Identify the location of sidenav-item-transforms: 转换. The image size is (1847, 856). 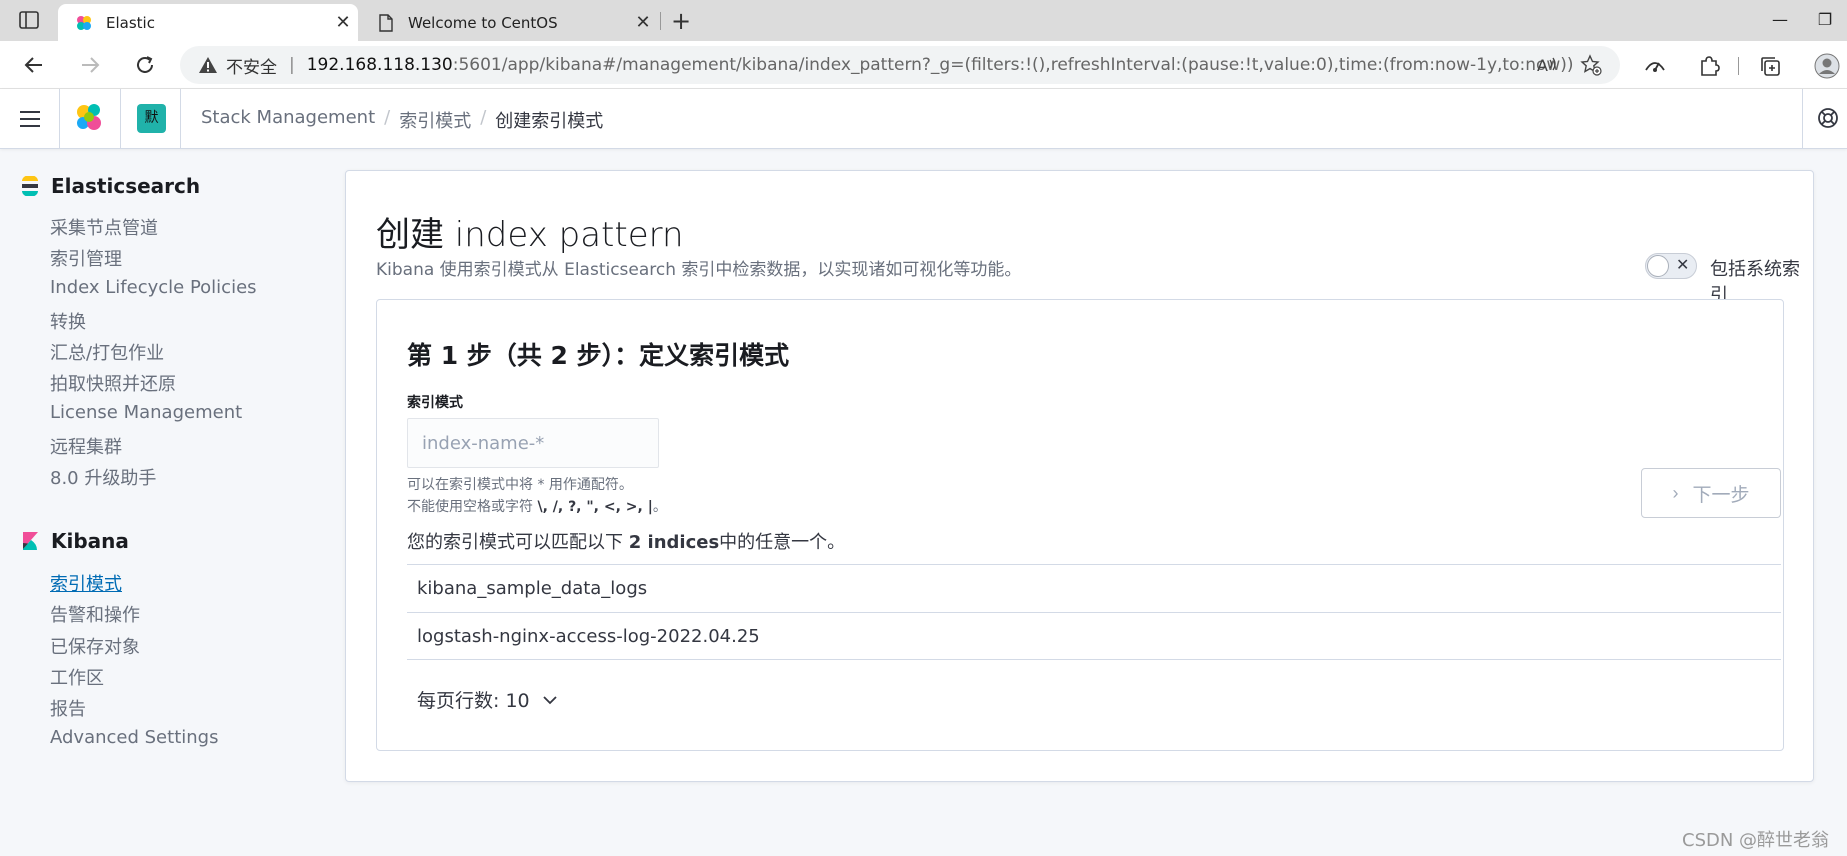
(68, 321).